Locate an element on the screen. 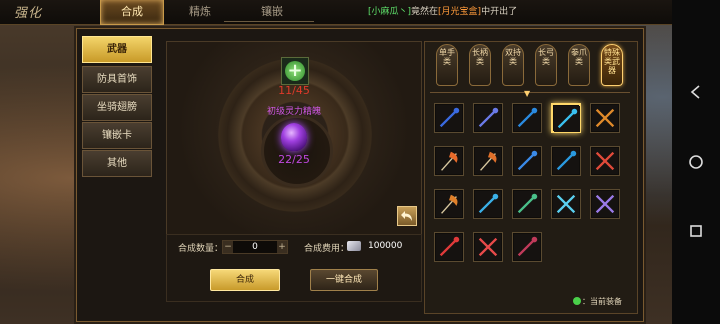 The width and height of the screenshot is (720, 324). lance-cyan-icon is located at coordinates (488, 204).